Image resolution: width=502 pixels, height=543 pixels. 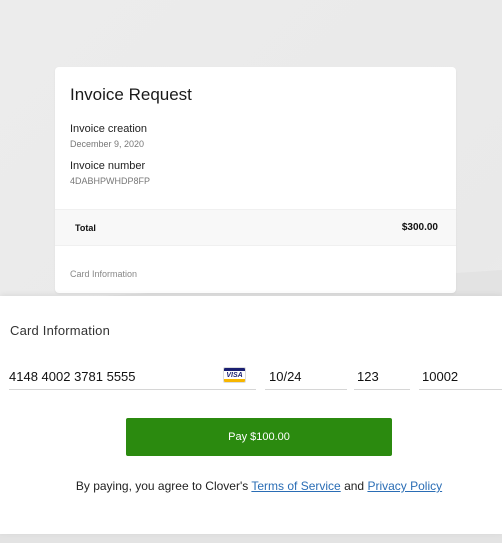 I want to click on zip-field: 10002, so click(x=460, y=375).